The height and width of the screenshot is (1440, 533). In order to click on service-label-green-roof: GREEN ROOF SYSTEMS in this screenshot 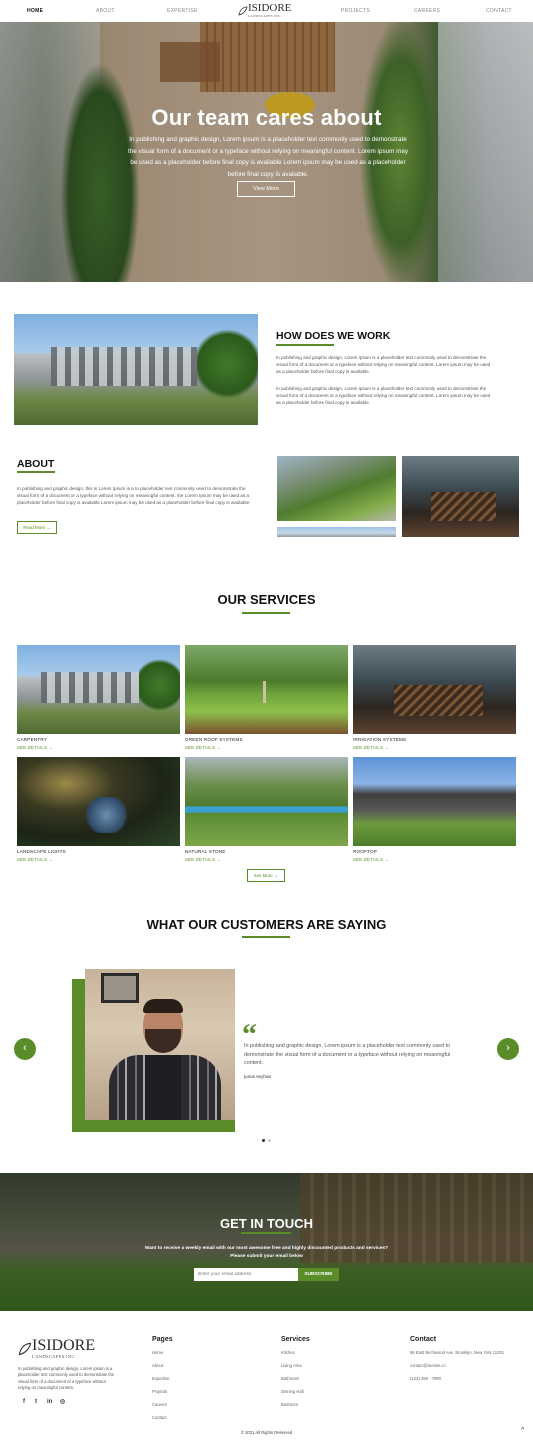, I will do `click(214, 739)`.